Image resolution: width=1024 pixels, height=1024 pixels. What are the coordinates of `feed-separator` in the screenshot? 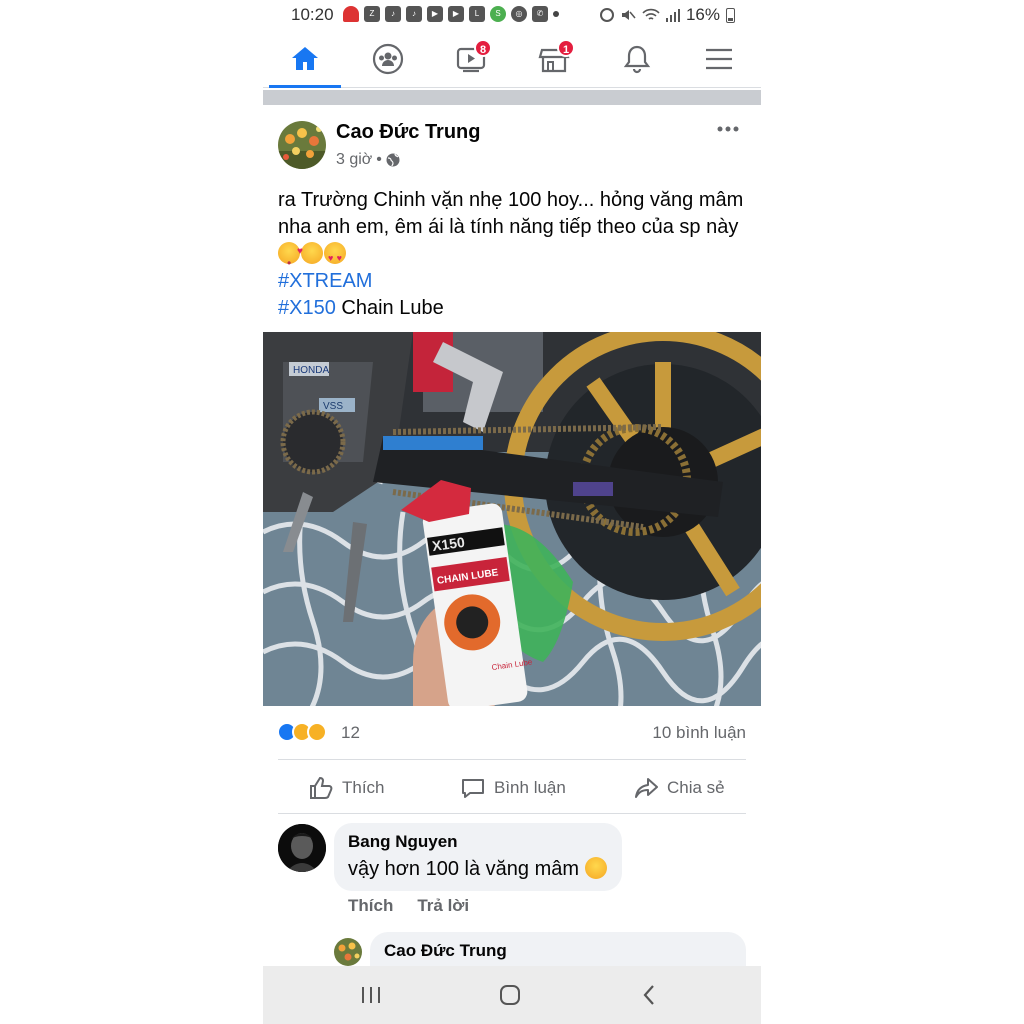 It's located at (512, 97).